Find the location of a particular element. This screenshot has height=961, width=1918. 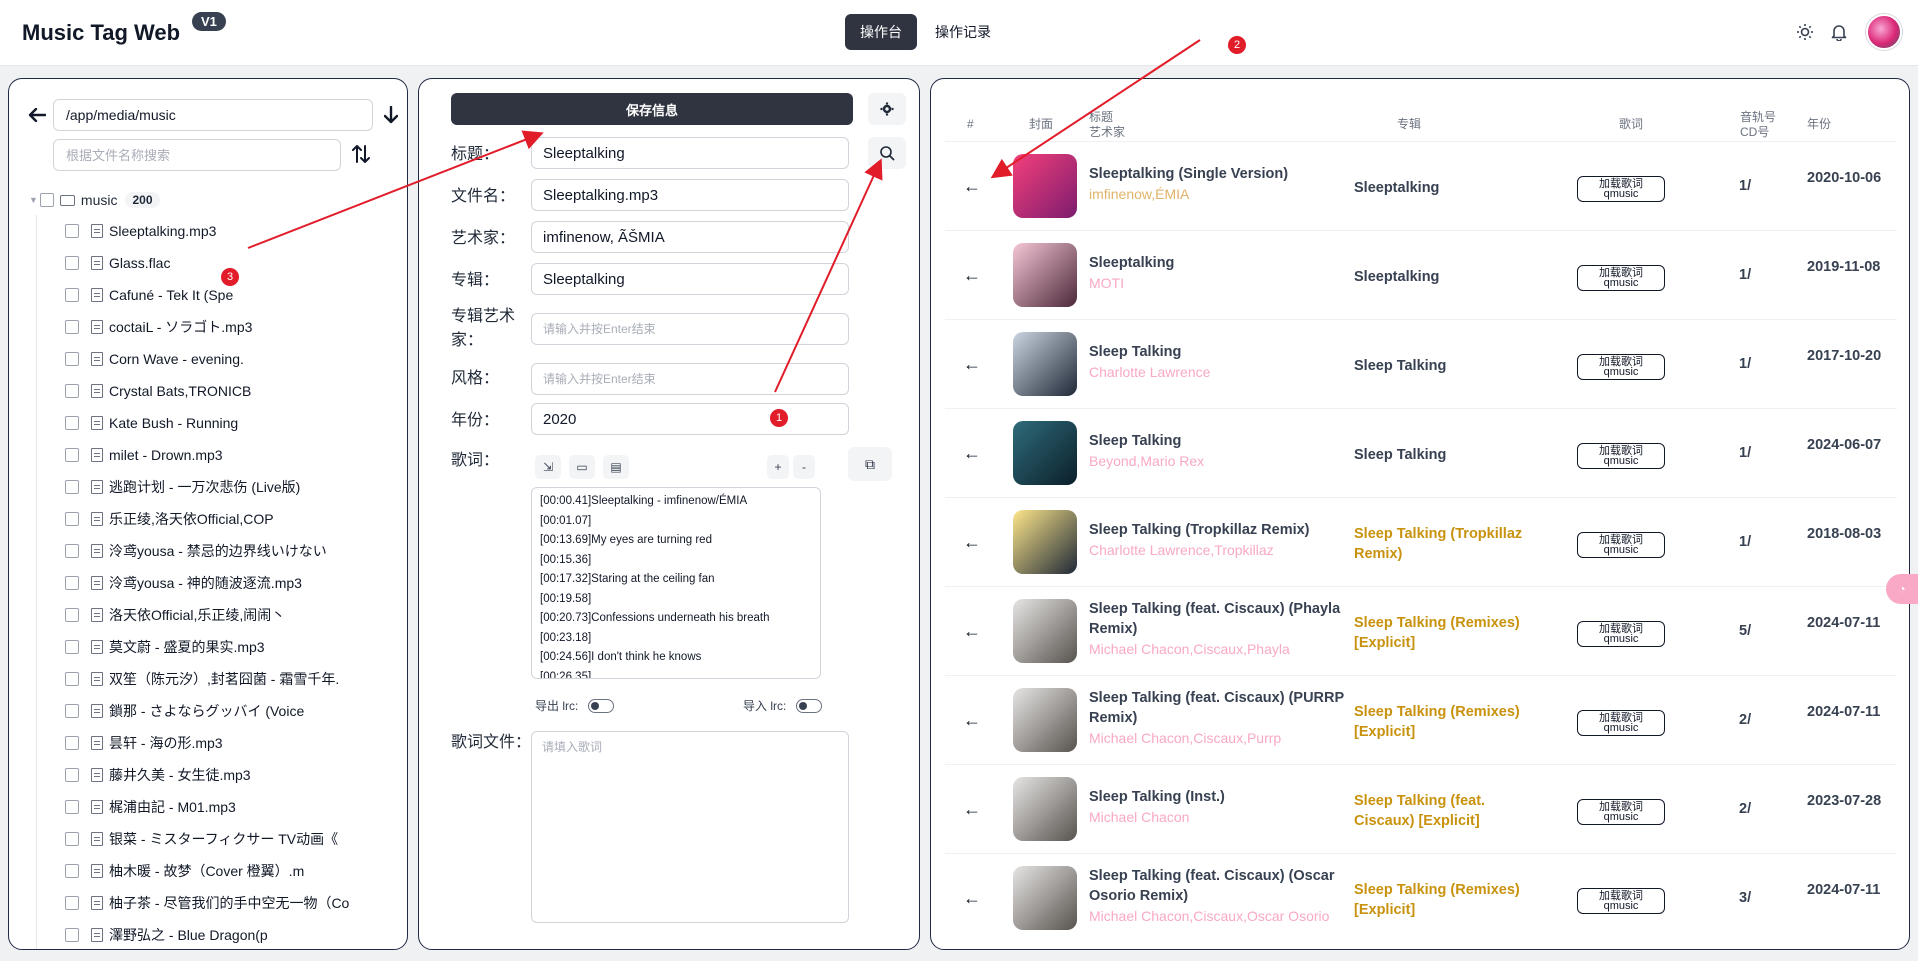

tab-operation-log: 操作记录 is located at coordinates (963, 32).